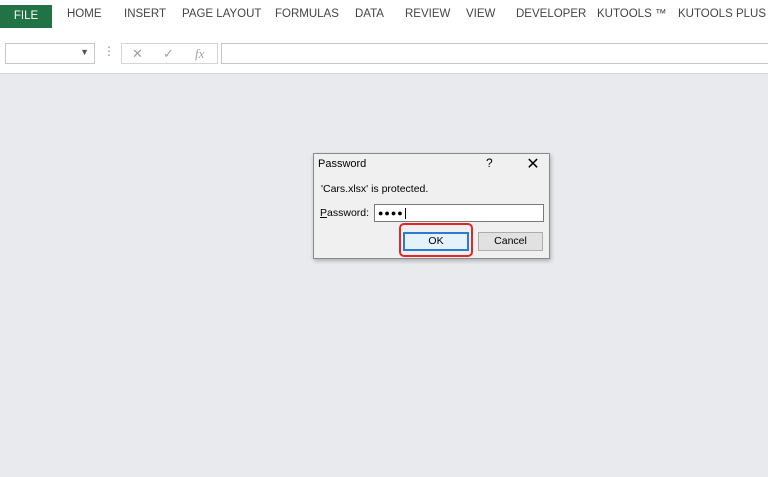 The width and height of the screenshot is (768, 477). I want to click on password-field: ●●●●, so click(459, 213).